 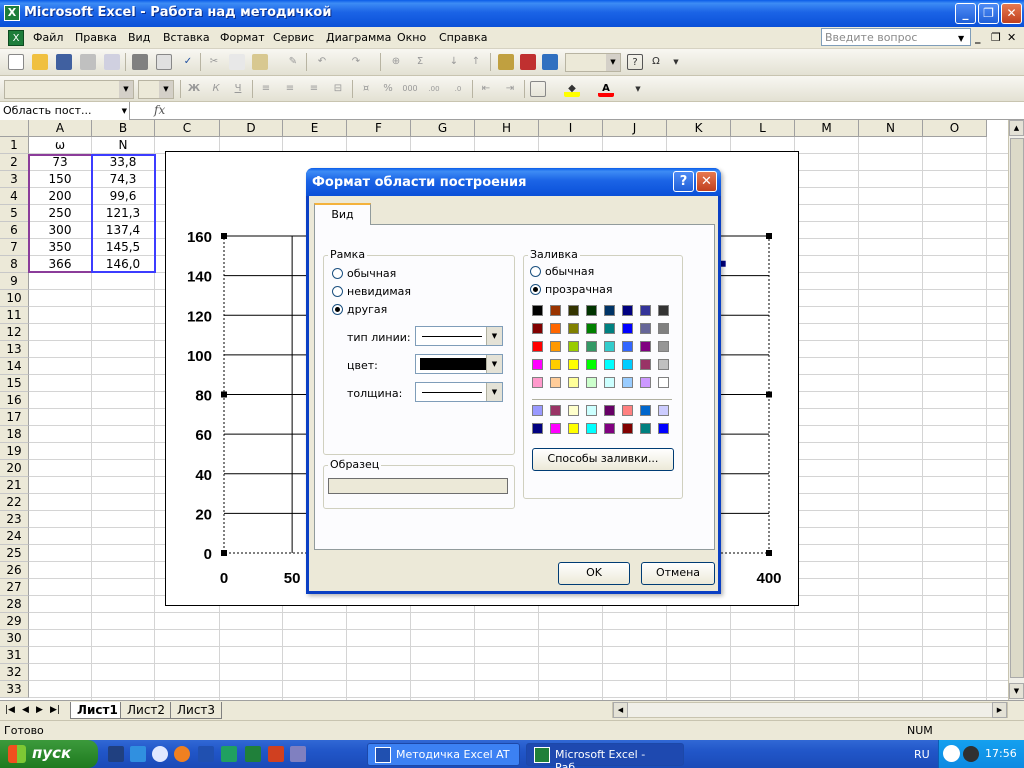 What do you see at coordinates (486, 89) in the screenshot?
I see `decrease-indent-icon: ⇤` at bounding box center [486, 89].